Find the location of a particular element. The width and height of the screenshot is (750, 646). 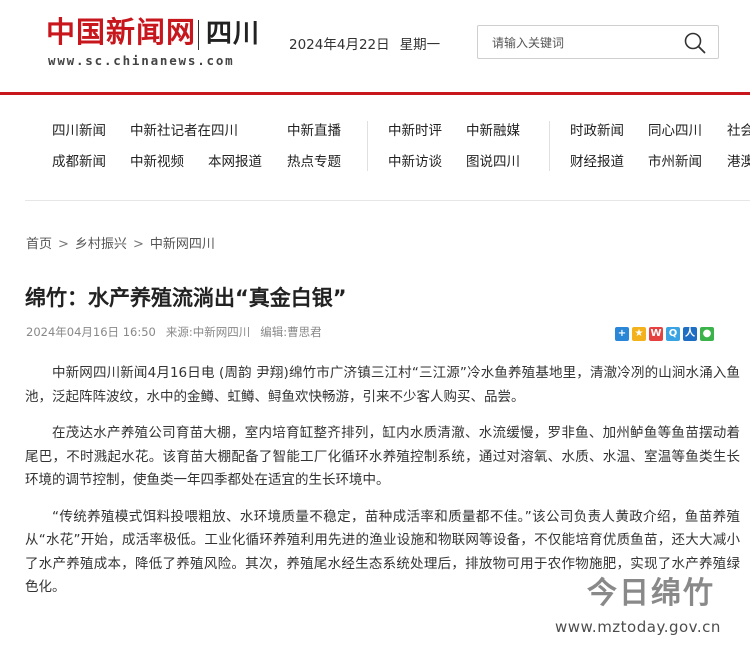

watermark-logo: 今日绵竹 is located at coordinates (651, 593).